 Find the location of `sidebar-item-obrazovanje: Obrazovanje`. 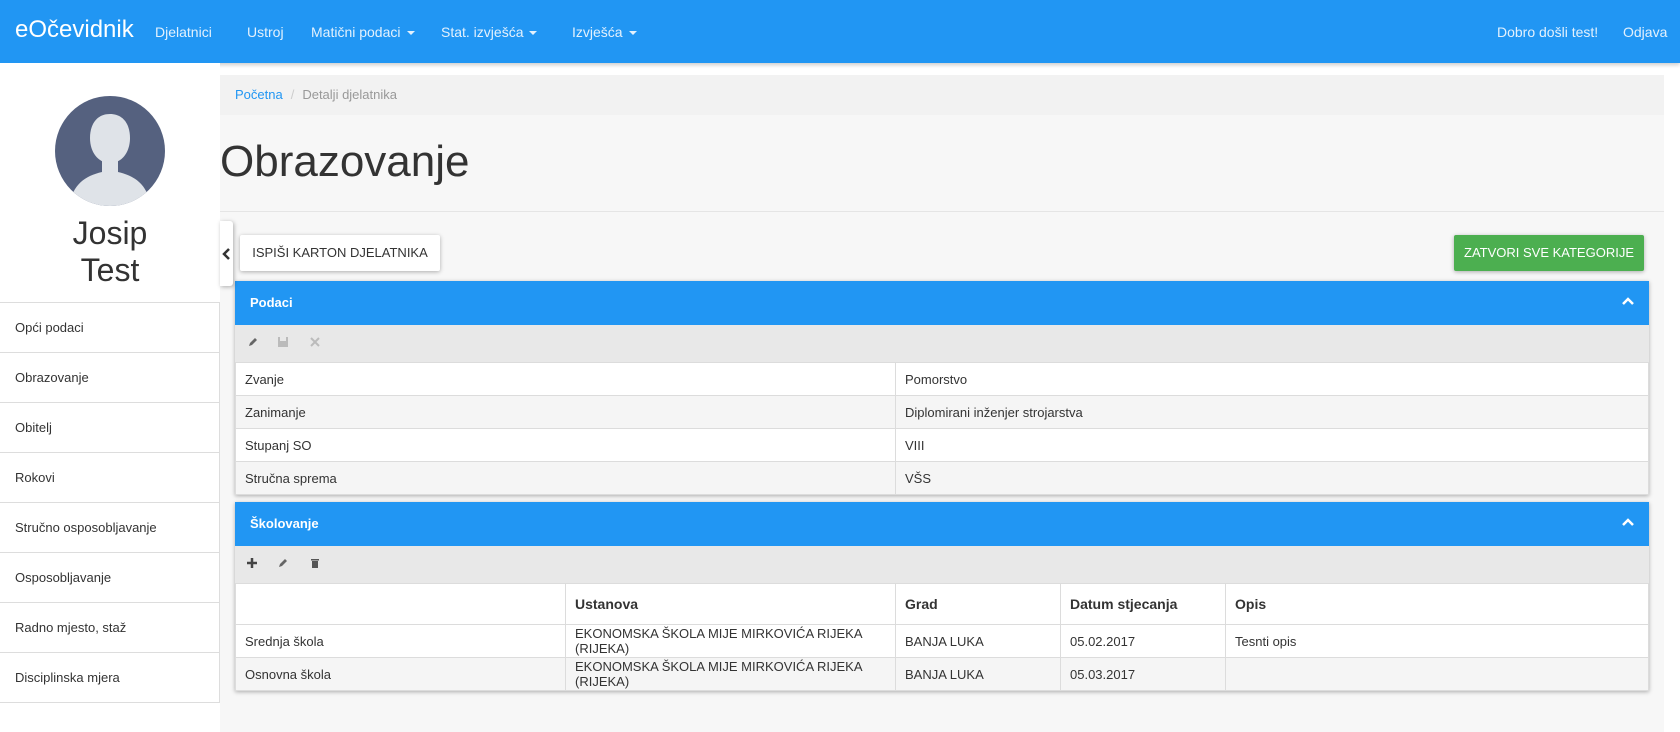

sidebar-item-obrazovanje: Obrazovanje is located at coordinates (110, 378).